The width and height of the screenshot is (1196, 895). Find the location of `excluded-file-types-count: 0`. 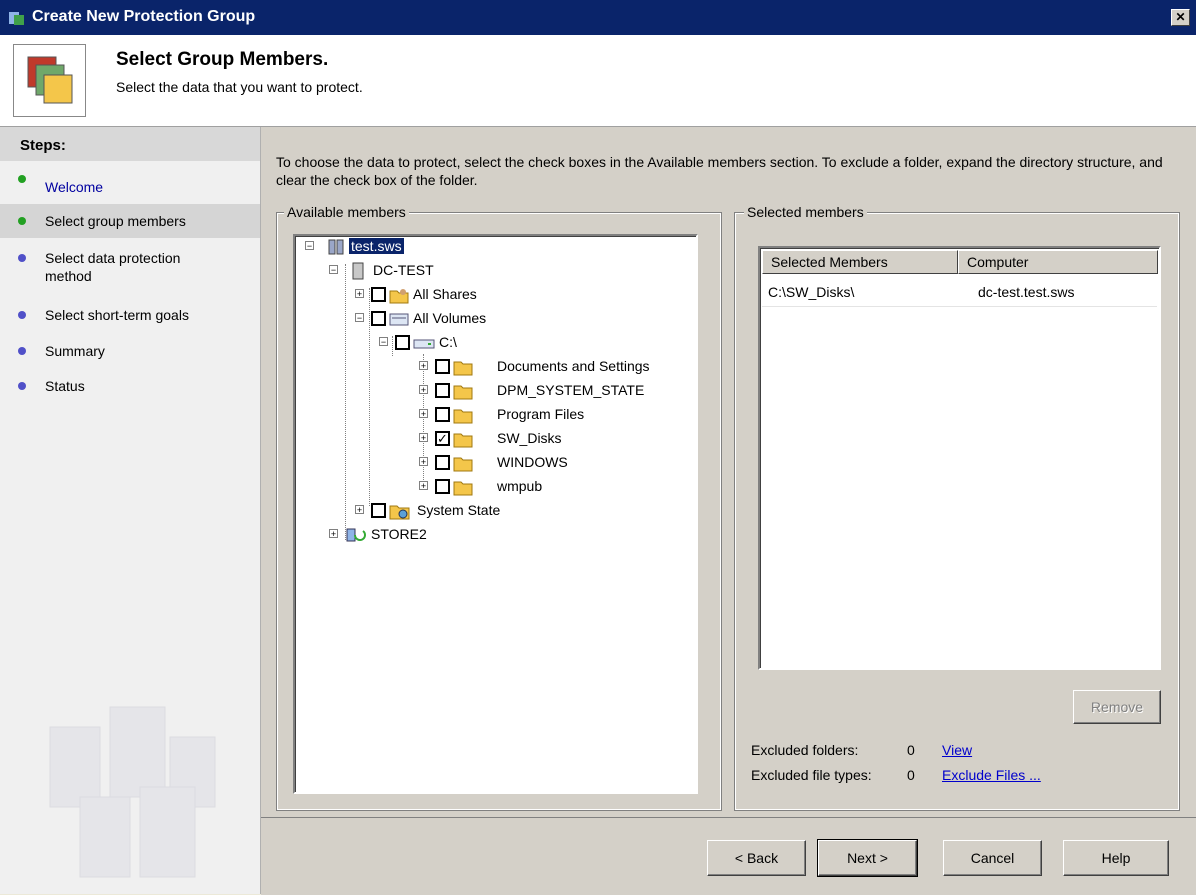

excluded-file-types-count: 0 is located at coordinates (911, 775).